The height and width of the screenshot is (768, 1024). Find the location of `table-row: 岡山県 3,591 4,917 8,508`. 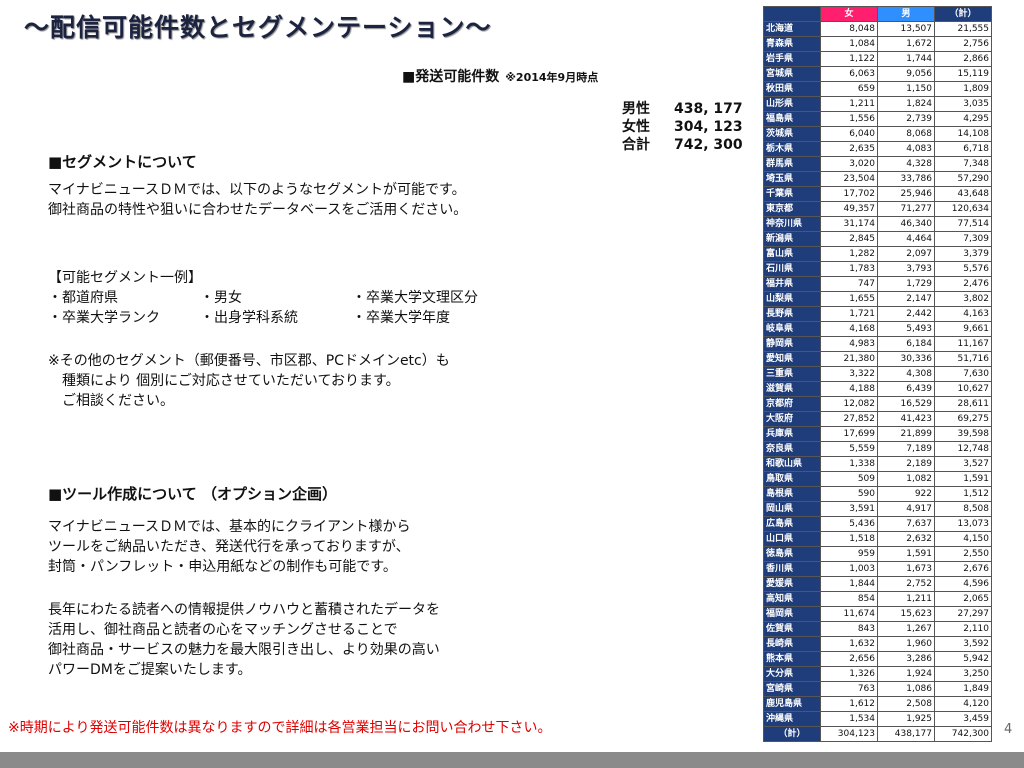

table-row: 岡山県 3,591 4,917 8,508 is located at coordinates (877, 509).